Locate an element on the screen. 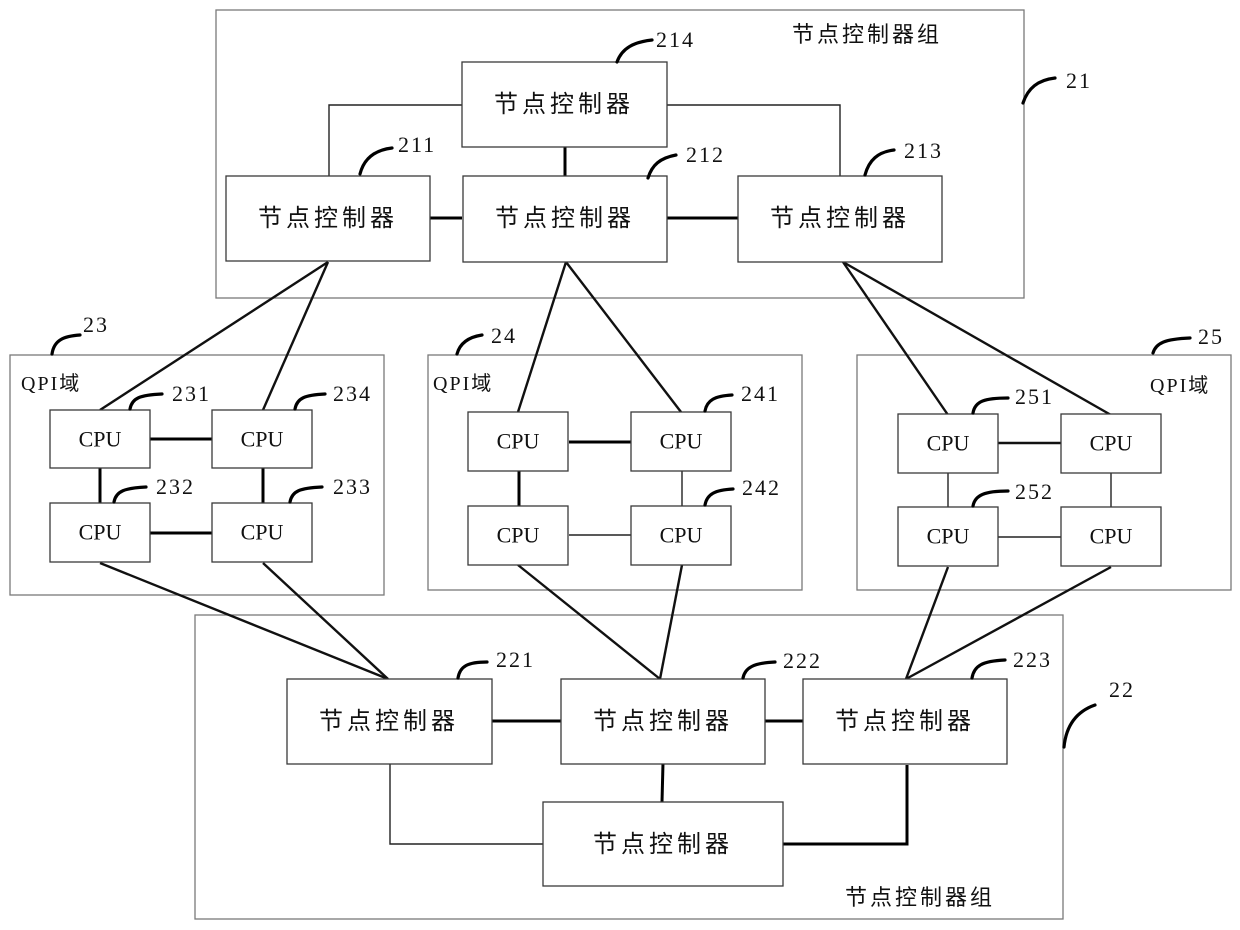 Image resolution: width=1240 pixels, height=930 pixels. cpu-25-bottom-right-label: CPU is located at coordinates (1111, 536).